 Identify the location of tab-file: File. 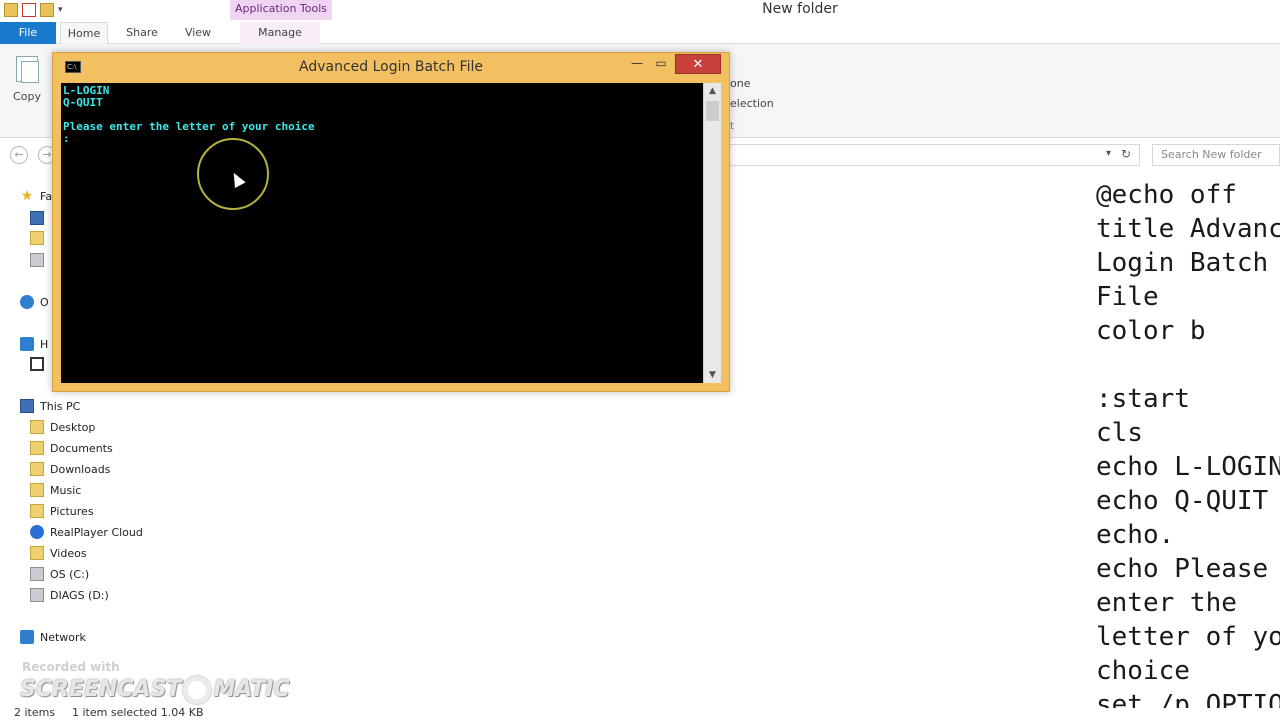
(28, 33).